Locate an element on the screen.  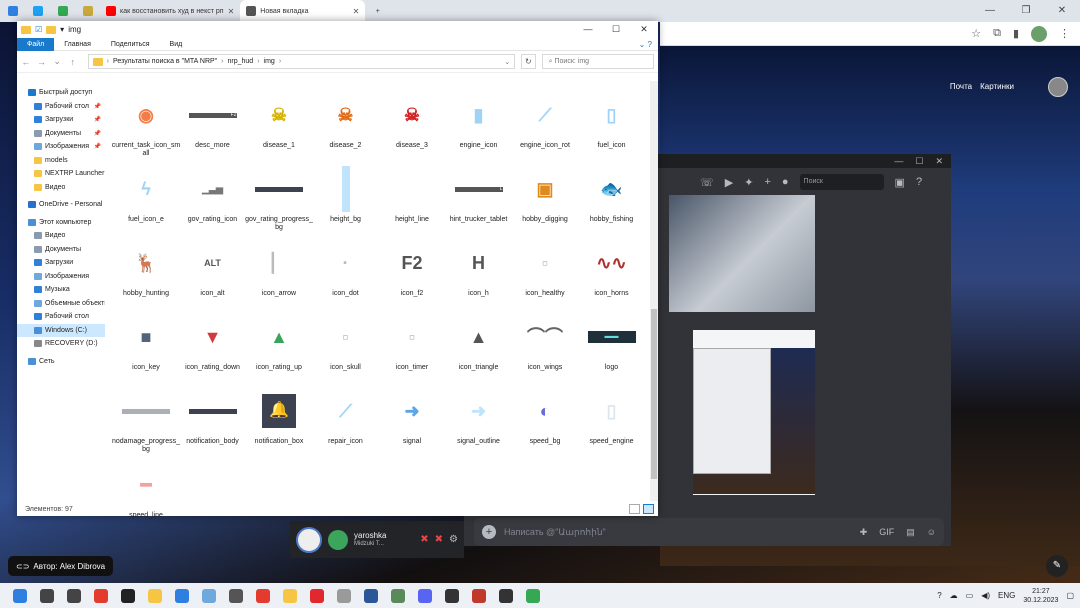
taskbar-search-icon is located at coordinates (46, 595).